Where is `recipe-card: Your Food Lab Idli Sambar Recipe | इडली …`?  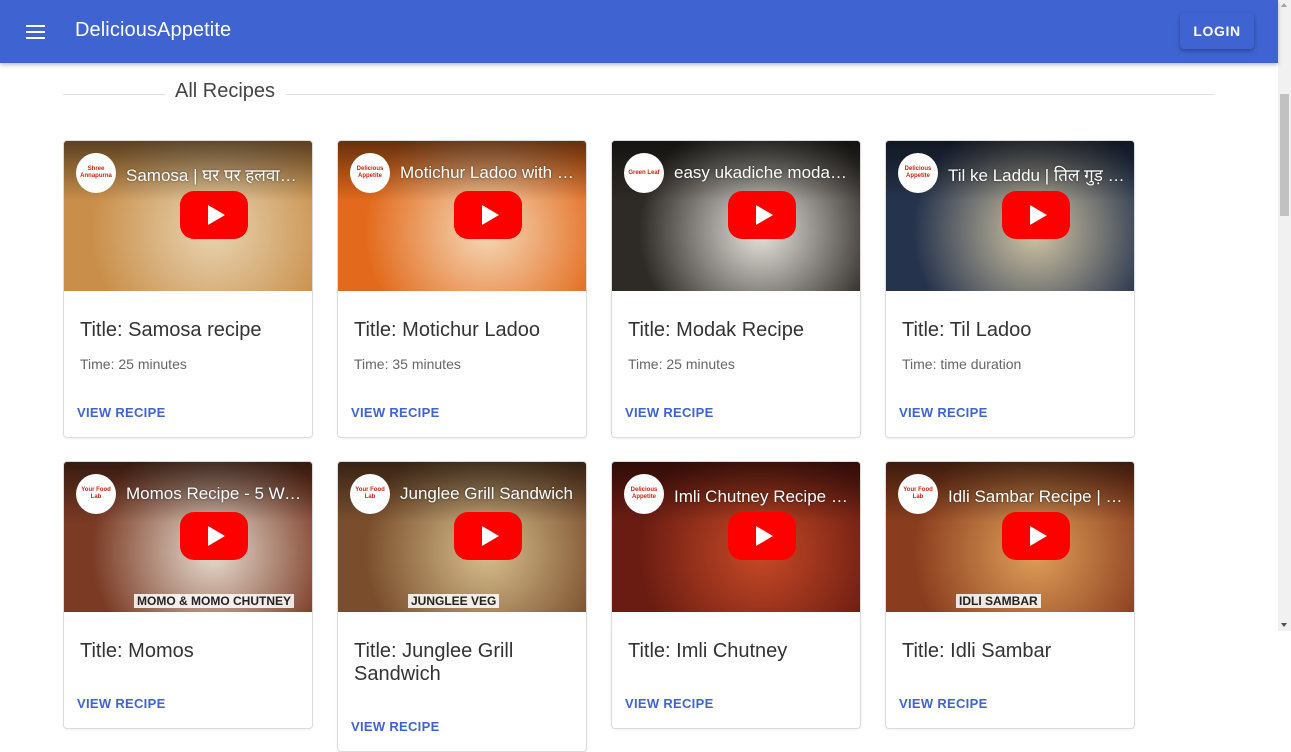 recipe-card: Your Food Lab Idli Sambar Recipe | इडली … is located at coordinates (1010, 595).